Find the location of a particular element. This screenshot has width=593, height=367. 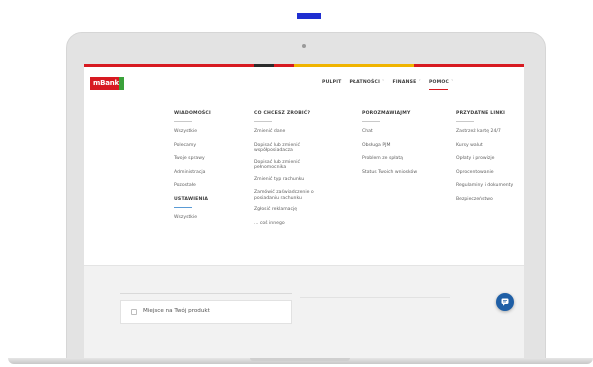

menu-link: Administracja is located at coordinates (192, 173).